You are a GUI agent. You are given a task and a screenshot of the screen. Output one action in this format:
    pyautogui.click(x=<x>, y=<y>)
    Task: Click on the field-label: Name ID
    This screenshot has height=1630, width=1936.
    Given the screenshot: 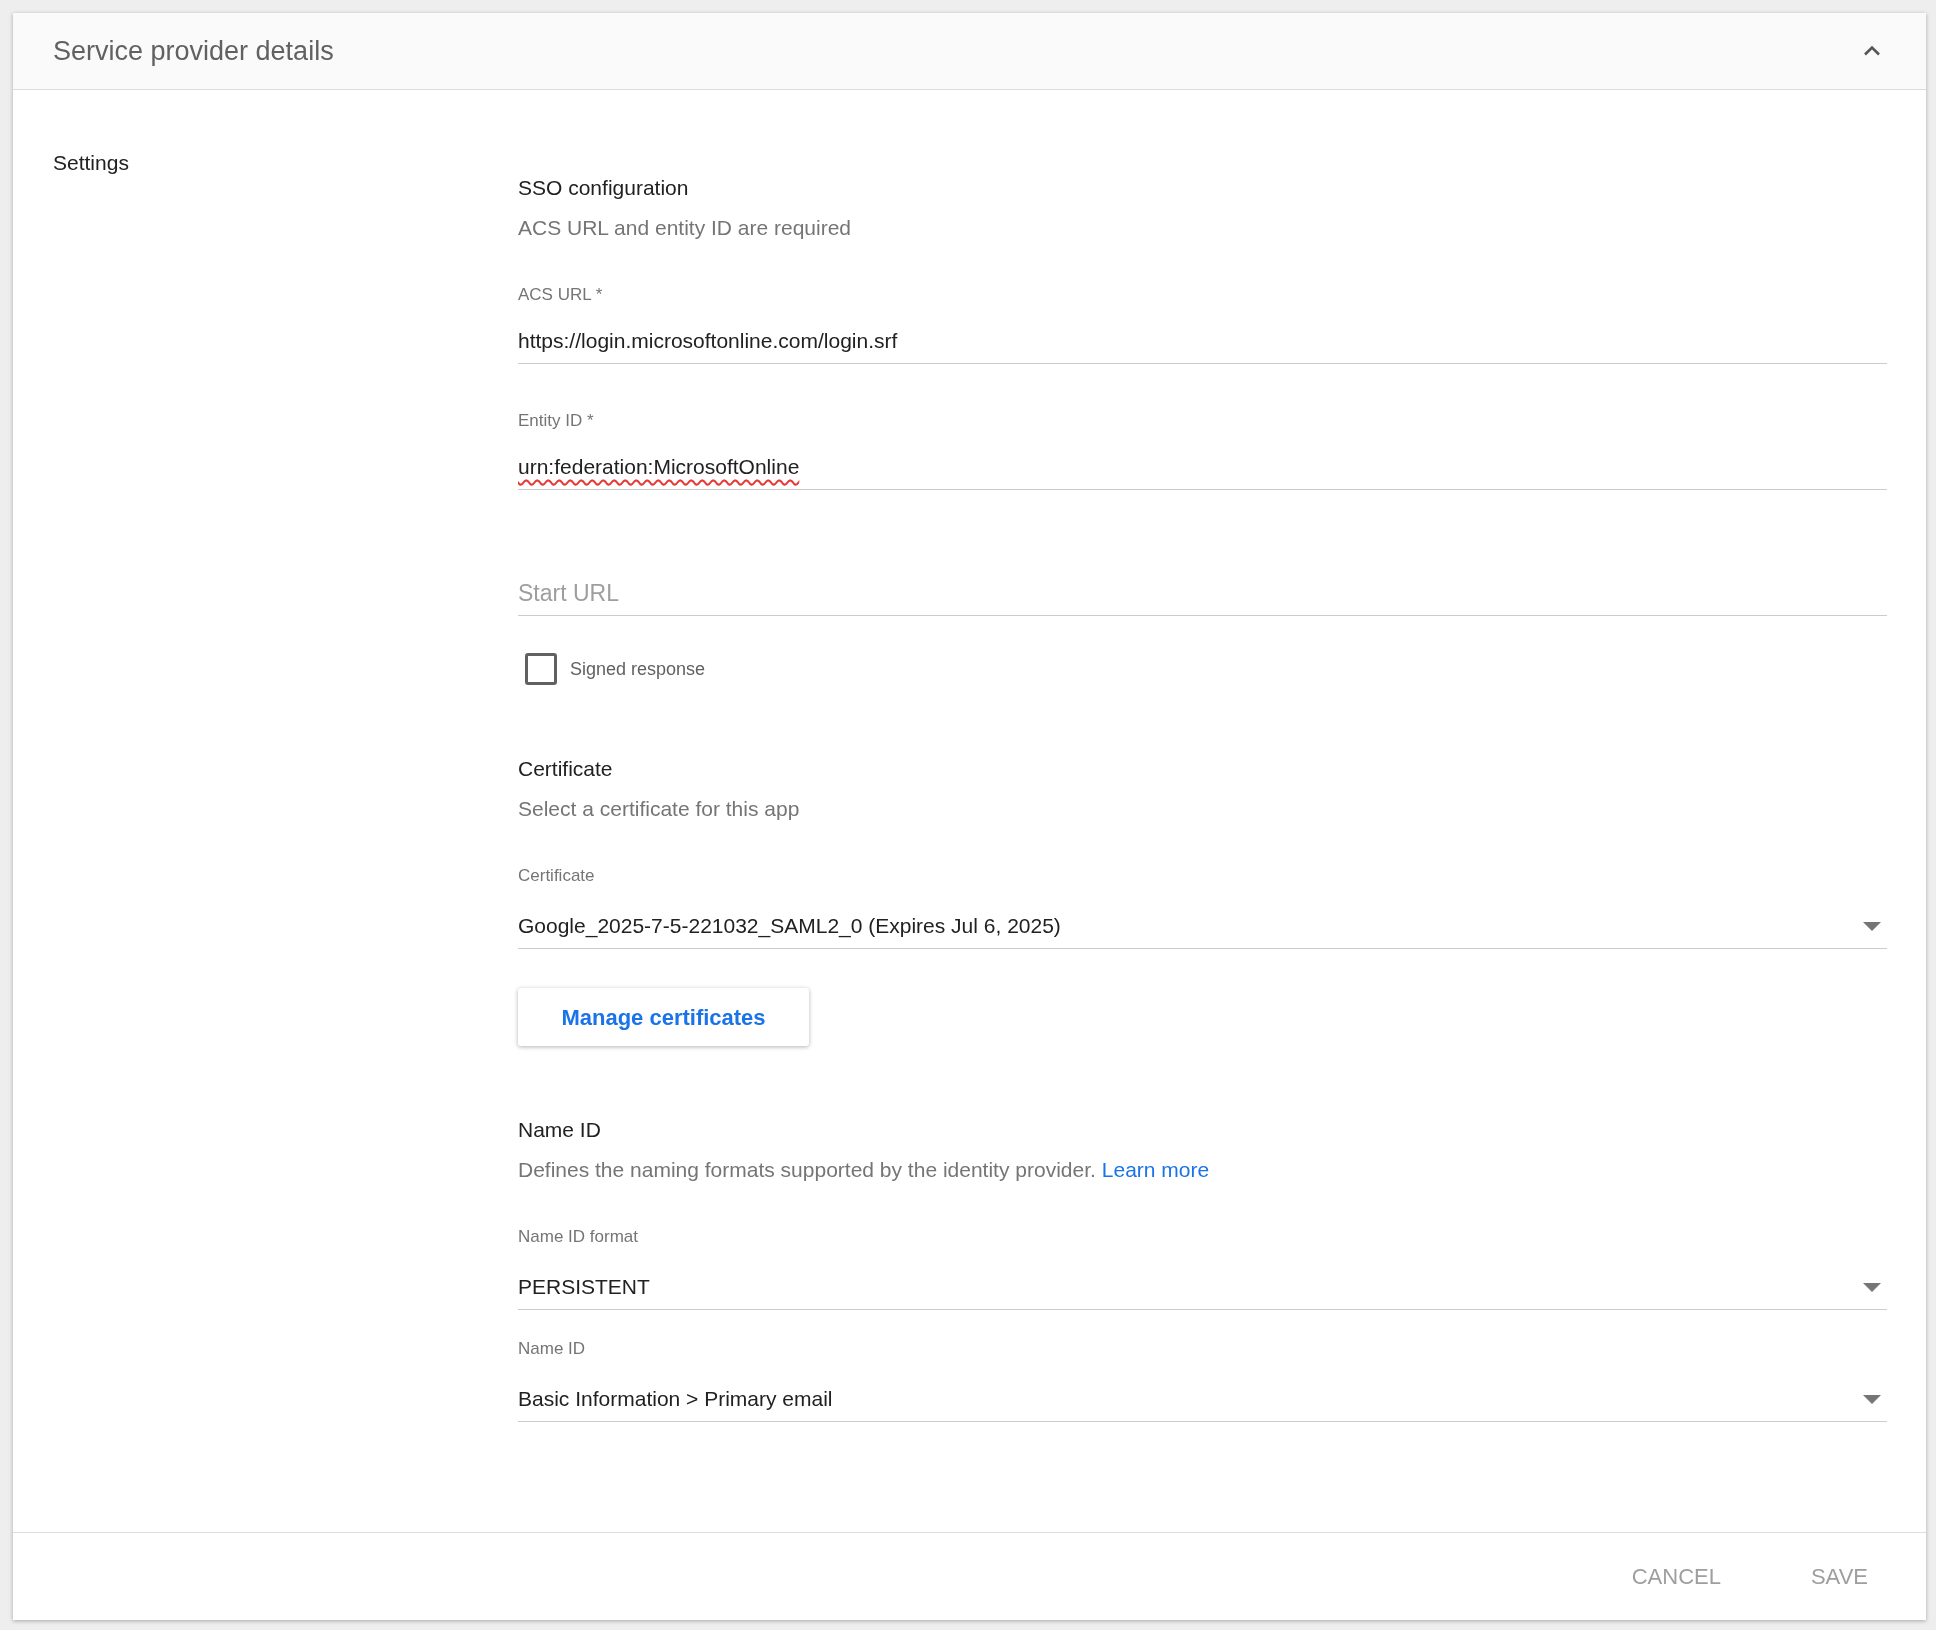 What is the action you would take?
    pyautogui.click(x=552, y=1348)
    